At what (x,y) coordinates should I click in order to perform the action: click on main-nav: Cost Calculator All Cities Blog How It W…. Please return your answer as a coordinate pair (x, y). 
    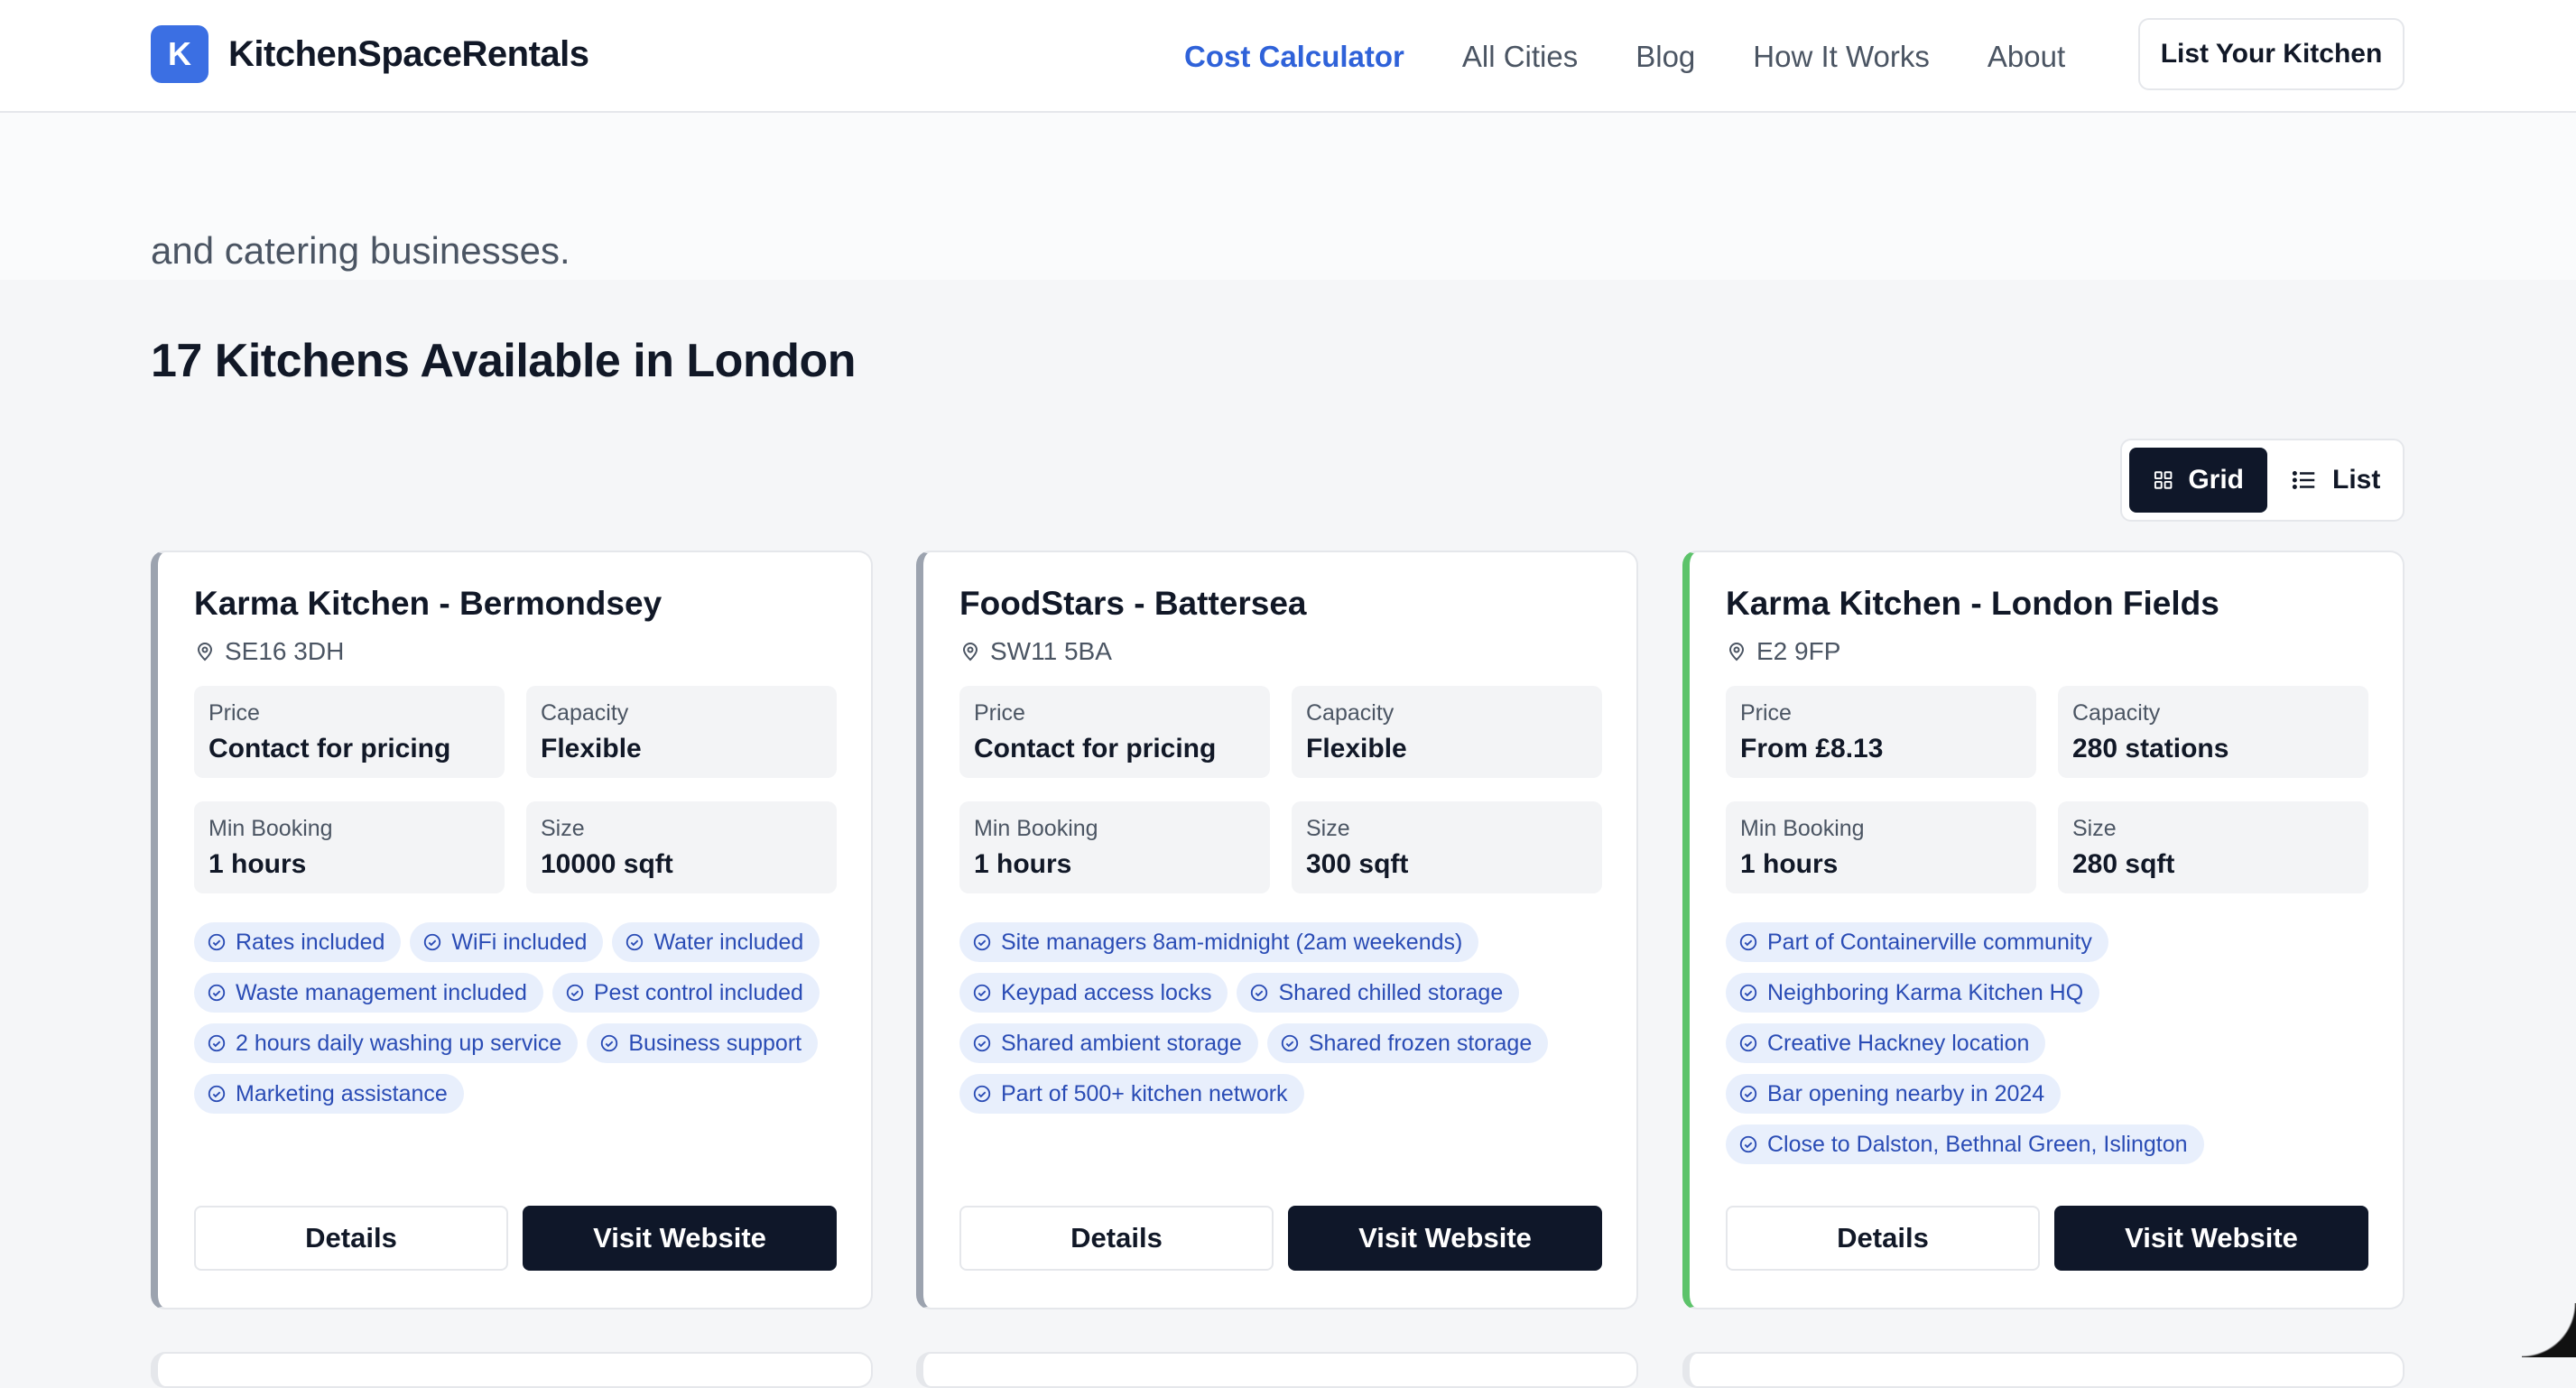
    Looking at the image, I should click on (1653, 56).